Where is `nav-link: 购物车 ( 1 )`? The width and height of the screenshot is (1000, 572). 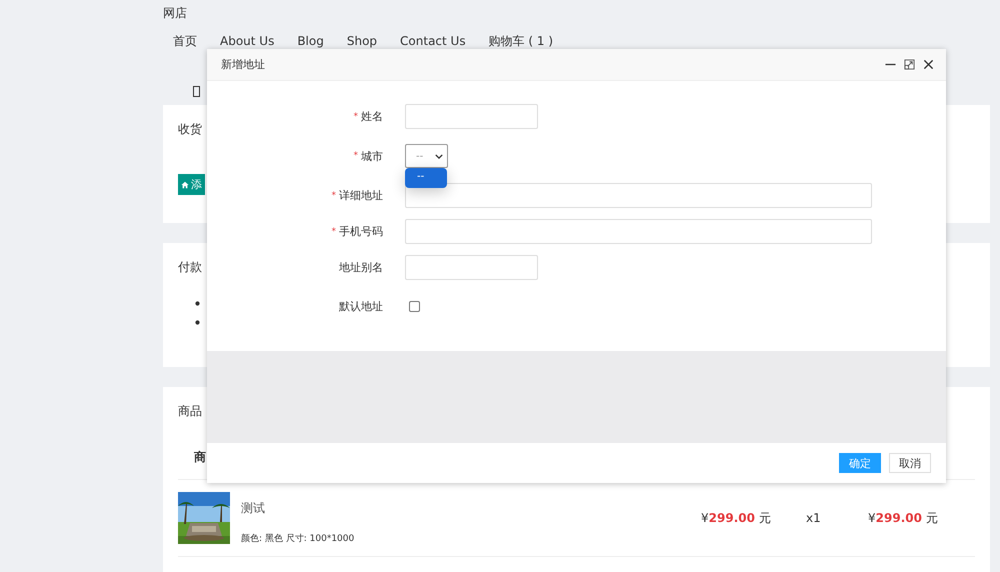 nav-link: 购物车 ( 1 ) is located at coordinates (521, 41).